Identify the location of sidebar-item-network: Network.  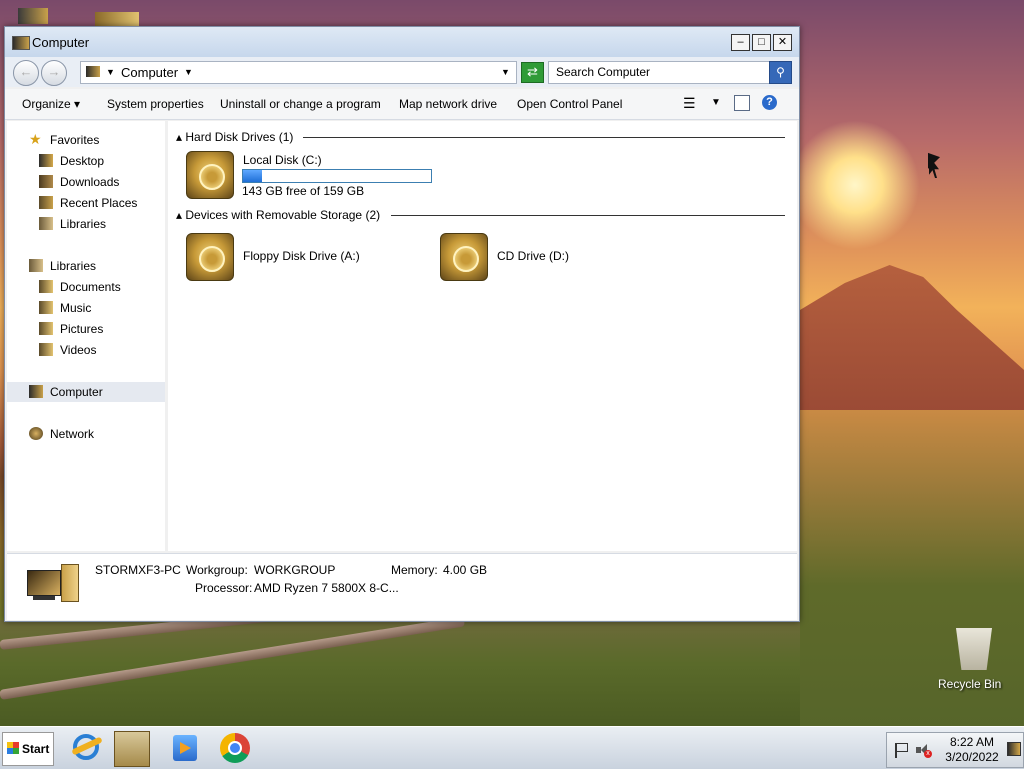
(86, 434).